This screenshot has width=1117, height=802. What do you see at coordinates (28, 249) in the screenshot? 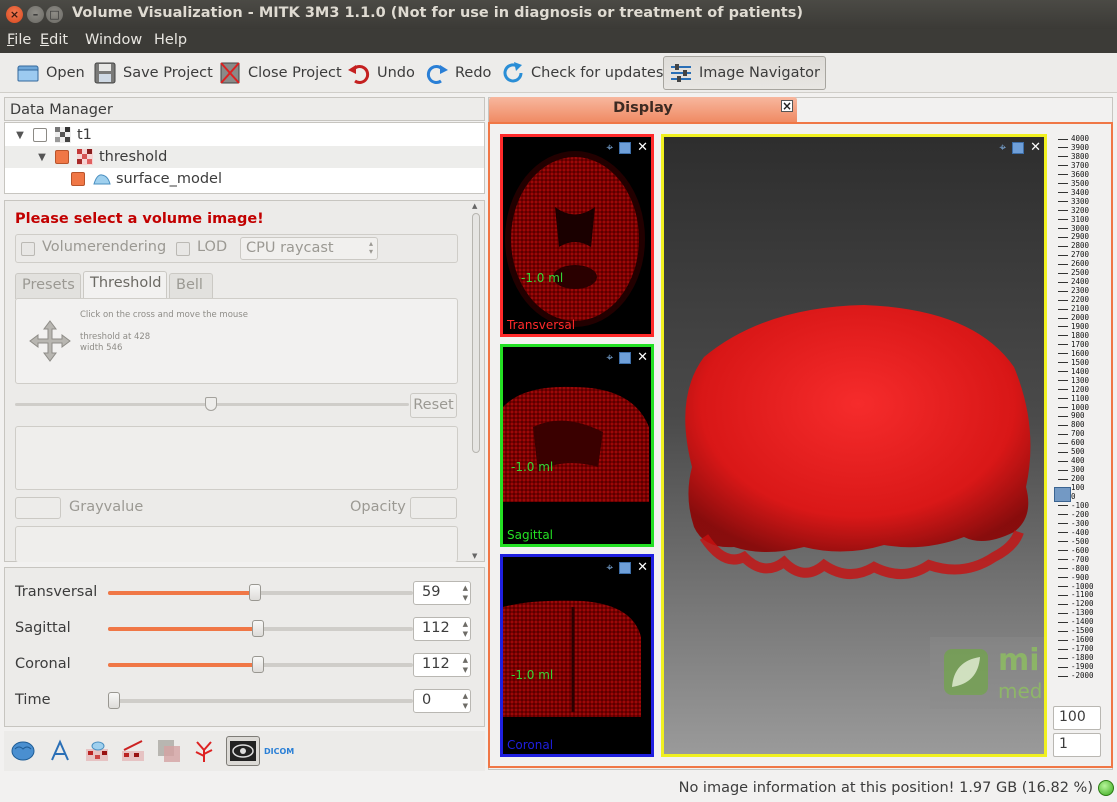
I see `volumerendering-checkbox` at bounding box center [28, 249].